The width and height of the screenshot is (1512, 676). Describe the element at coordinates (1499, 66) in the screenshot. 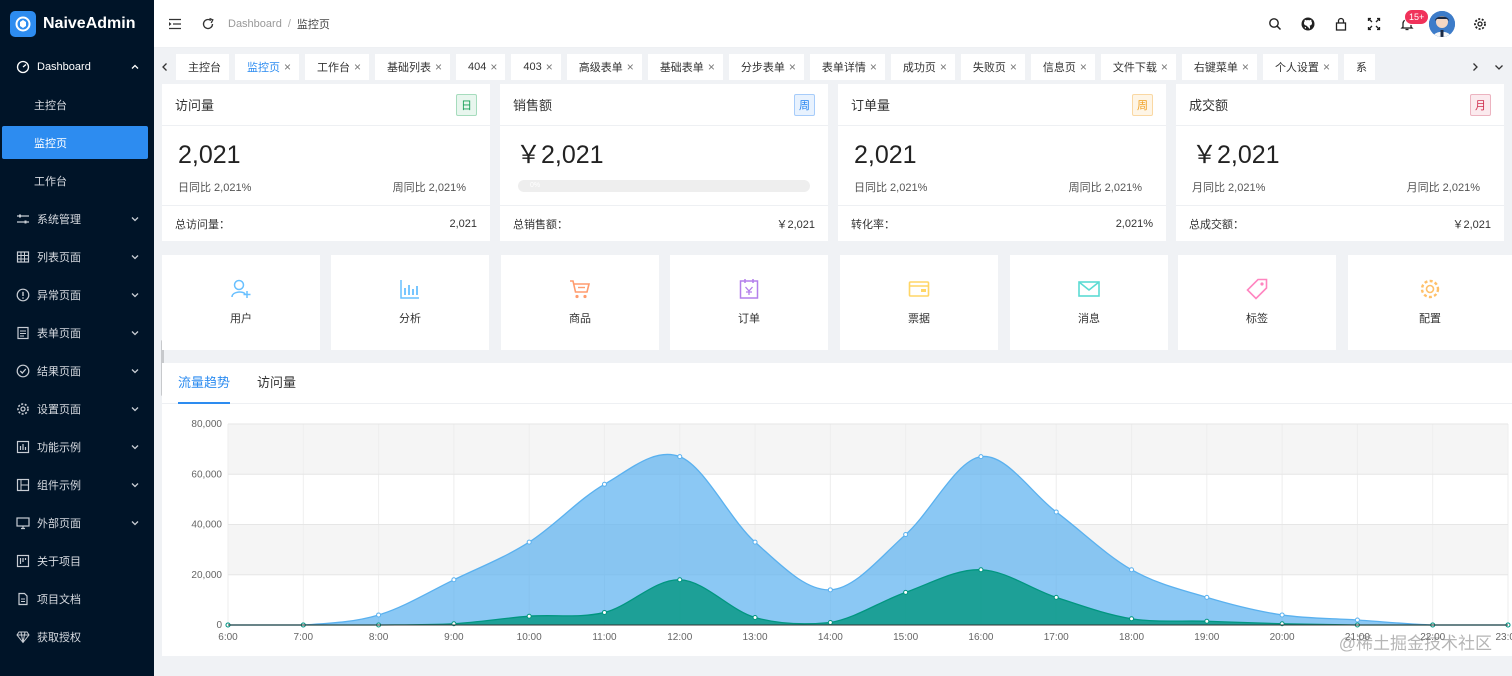

I see `tabs-dropdown-icon` at that location.